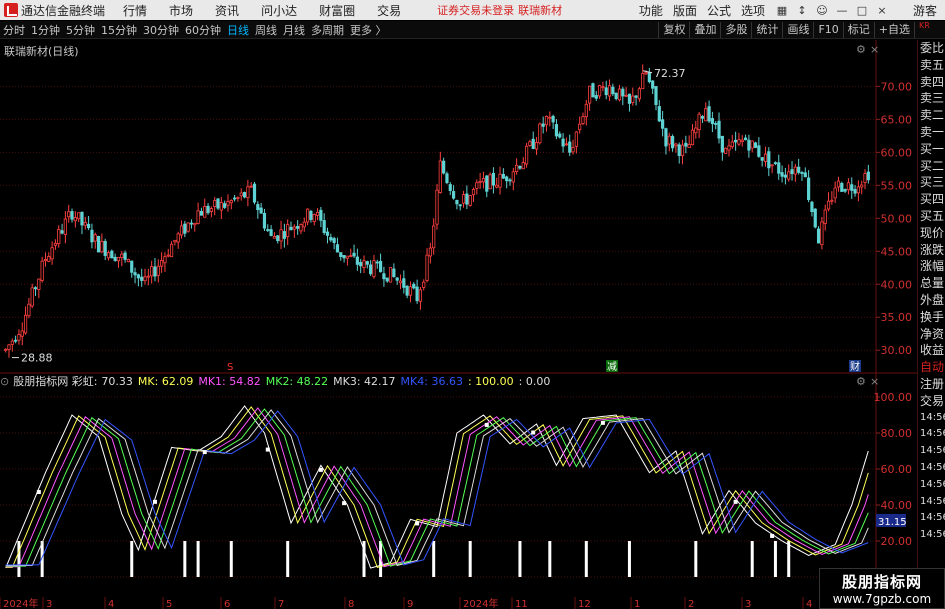 This screenshot has height=609, width=945. I want to click on quote-panel-item-26: 14:56, so click(931, 485).